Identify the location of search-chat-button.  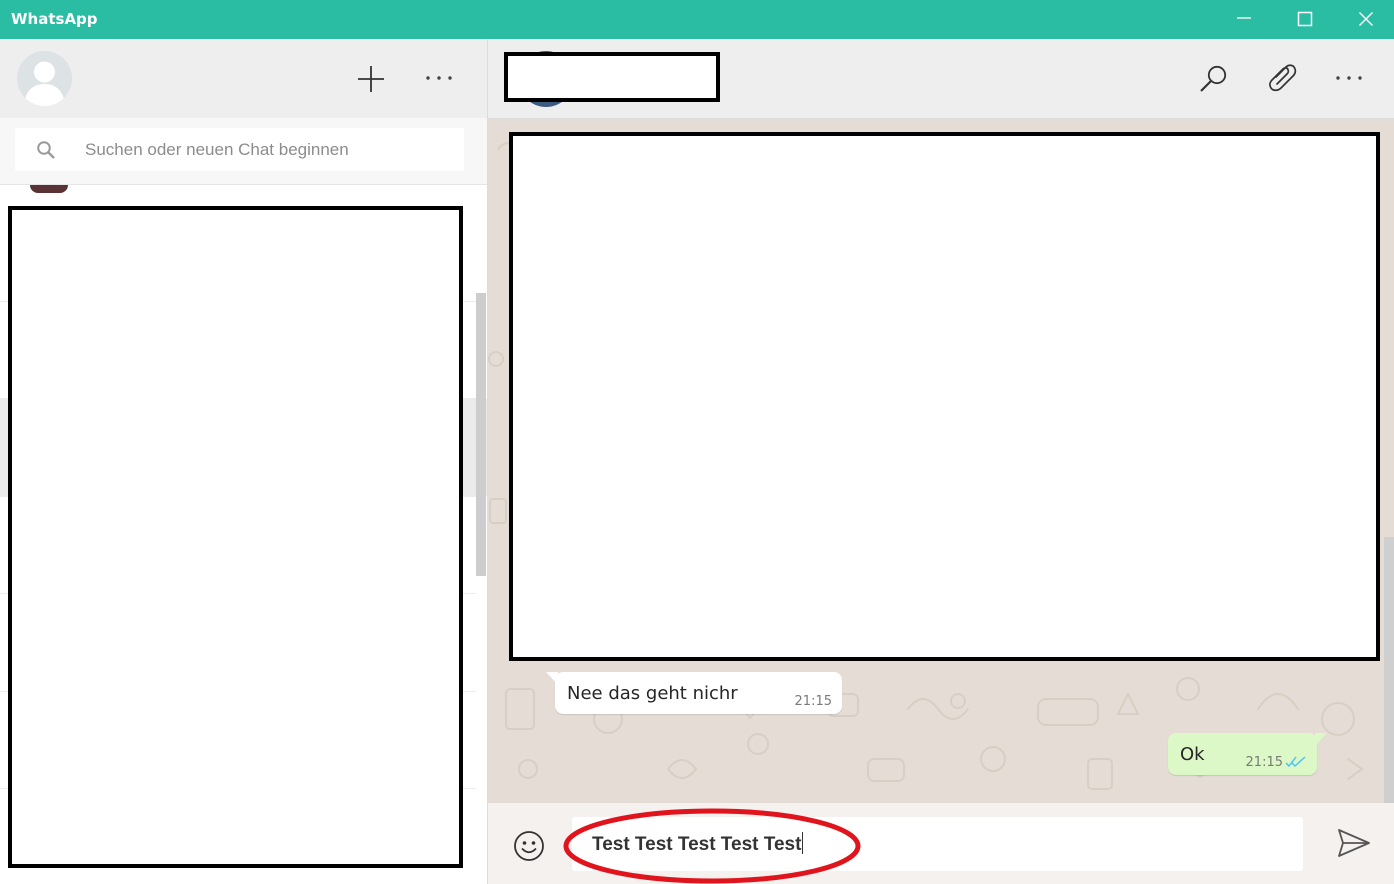
(1214, 81).